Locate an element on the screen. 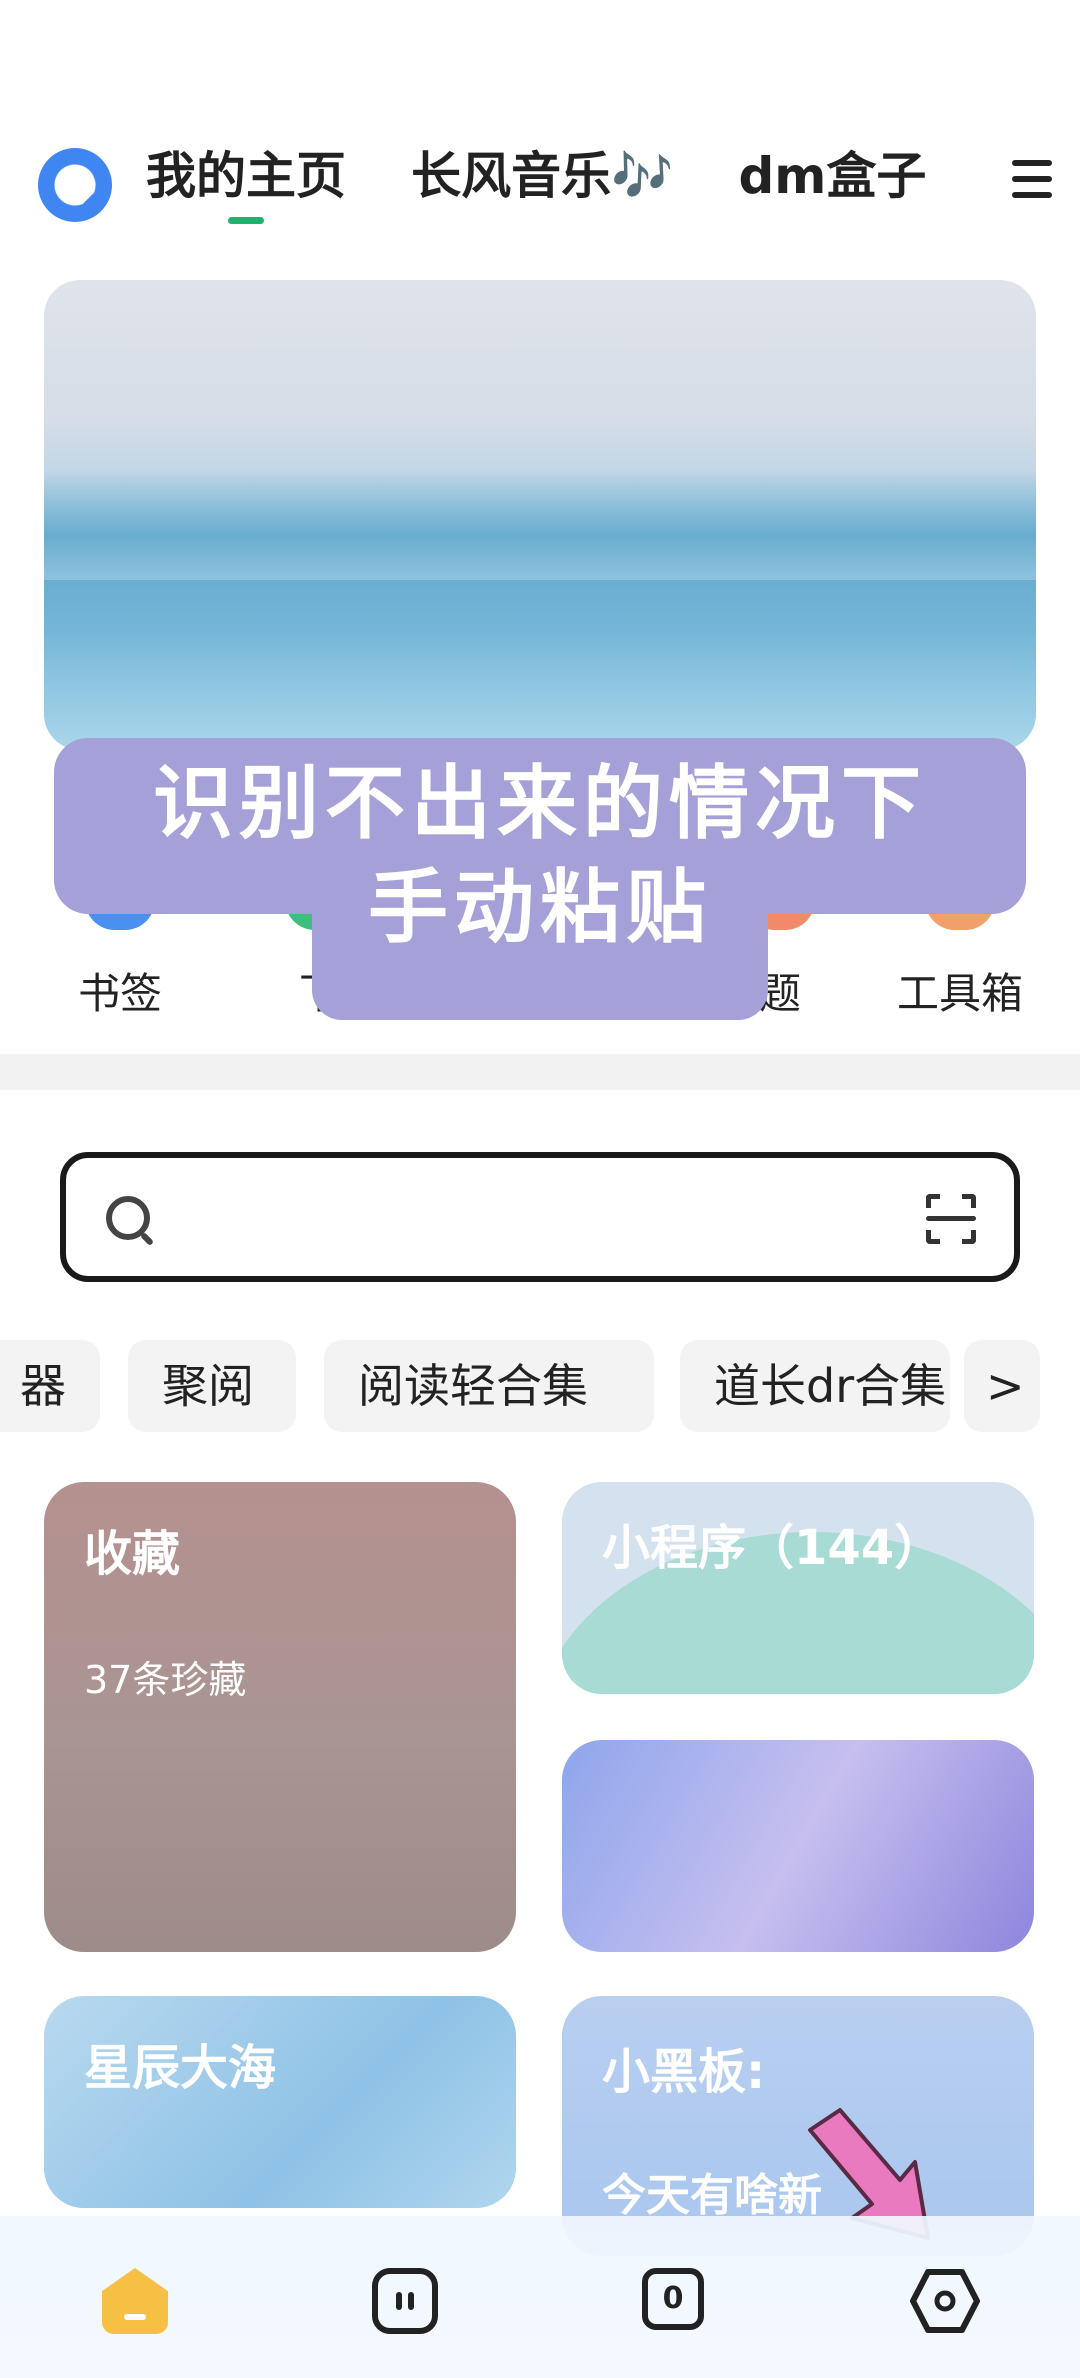 This screenshot has height=2378, width=1080. search-logo-icon is located at coordinates (75, 185).